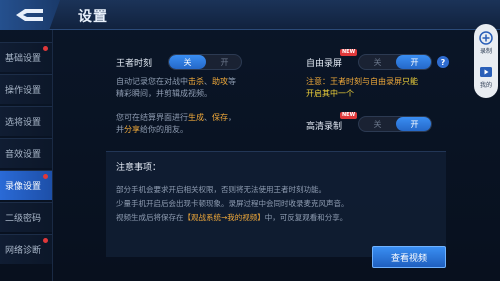 This screenshot has height=281, width=500. I want to click on sidebar-item-recording: 录像设置, so click(26, 185).